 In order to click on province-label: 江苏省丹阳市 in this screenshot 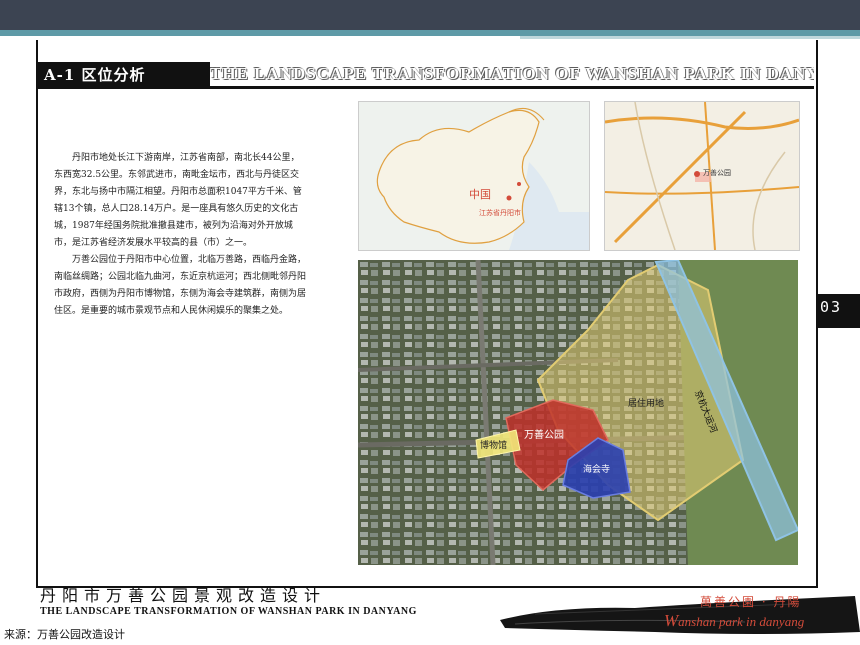, I will do `click(500, 213)`.